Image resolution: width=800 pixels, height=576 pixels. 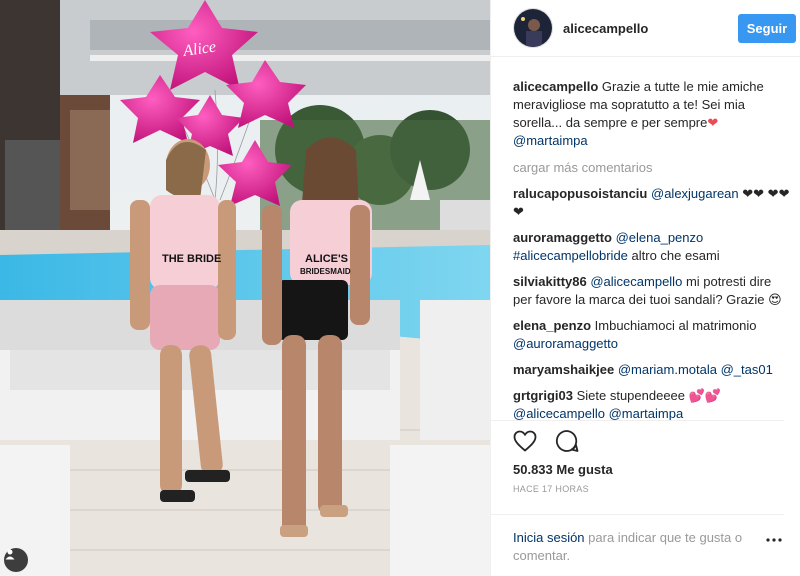 What do you see at coordinates (646, 413) in the screenshot?
I see `comment-mention-2: @martaimpa` at bounding box center [646, 413].